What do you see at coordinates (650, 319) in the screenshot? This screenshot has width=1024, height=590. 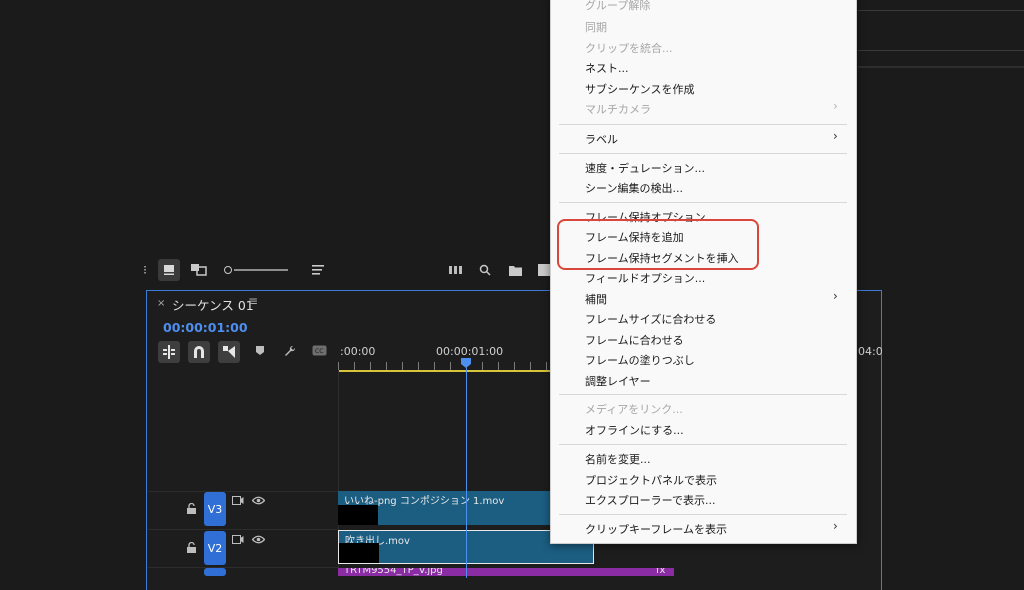 I see `menu-item-set-to-frame-size: フレームサイズに合わせる` at bounding box center [650, 319].